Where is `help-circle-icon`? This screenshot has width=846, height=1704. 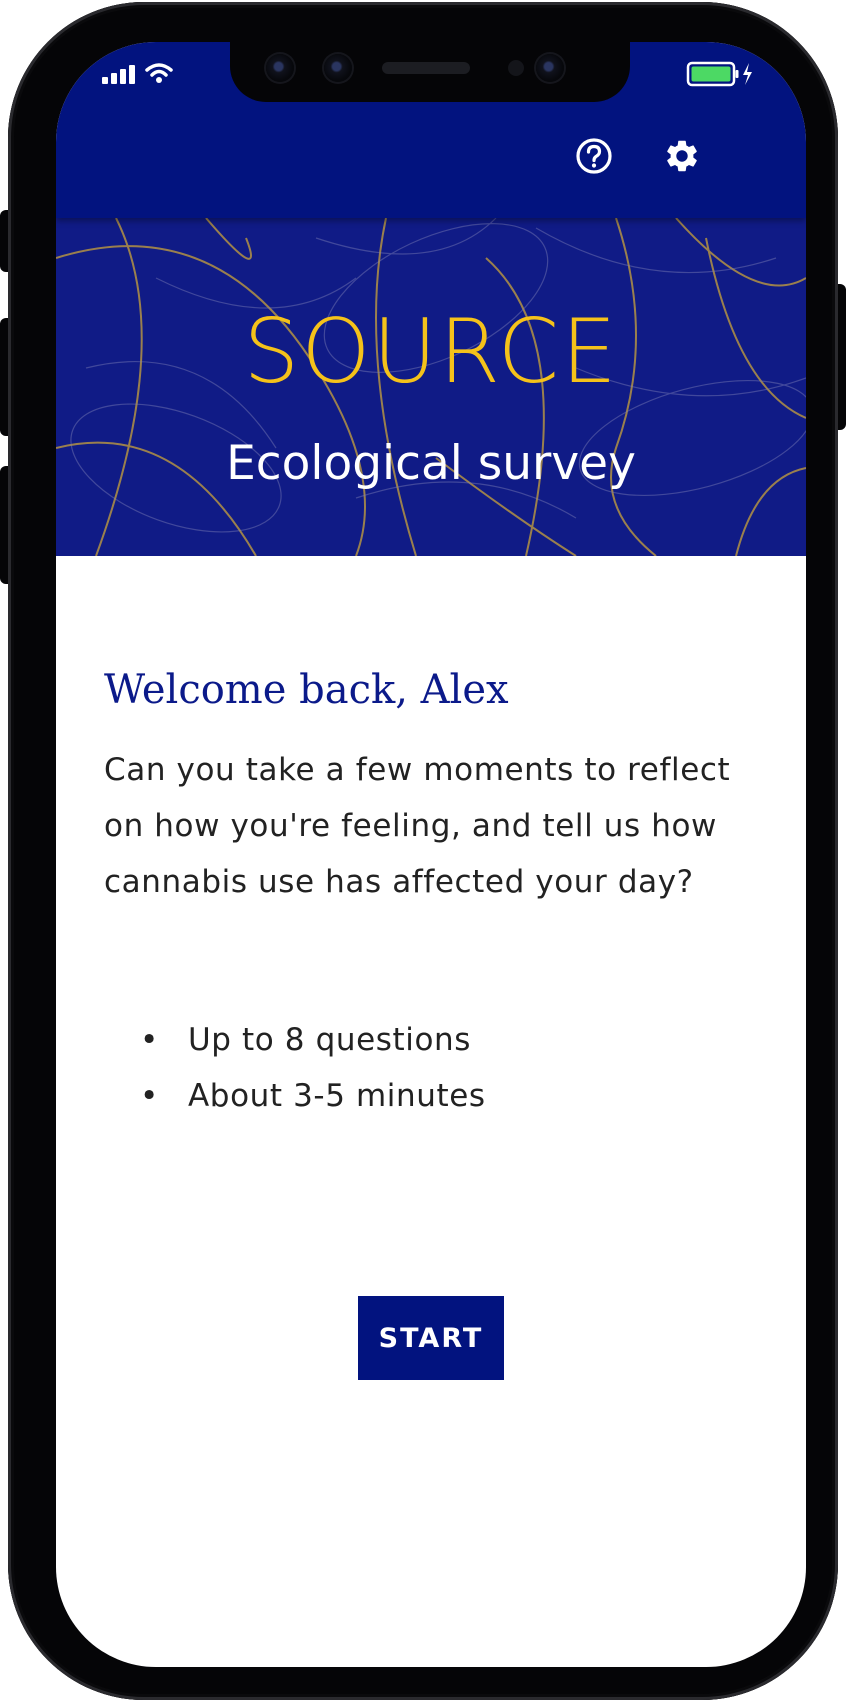 help-circle-icon is located at coordinates (594, 156).